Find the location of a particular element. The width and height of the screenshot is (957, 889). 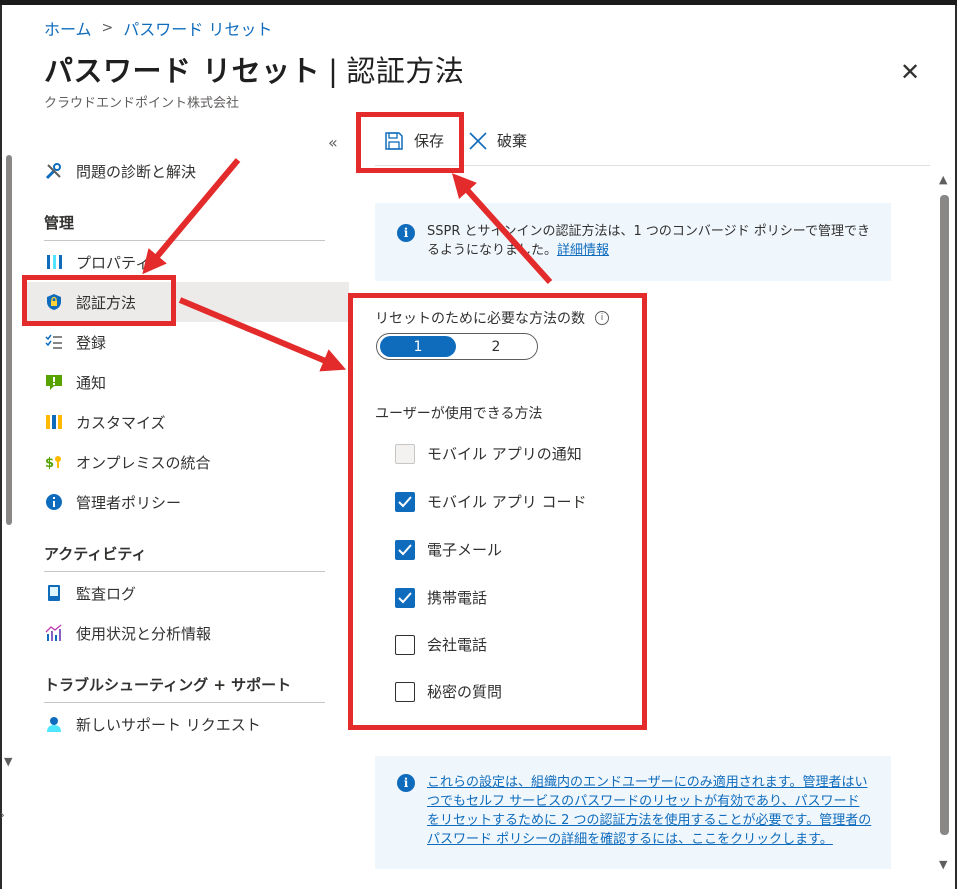

sidebar-item-onprem-integration: $ オンプレミスの統合 is located at coordinates (196, 462).